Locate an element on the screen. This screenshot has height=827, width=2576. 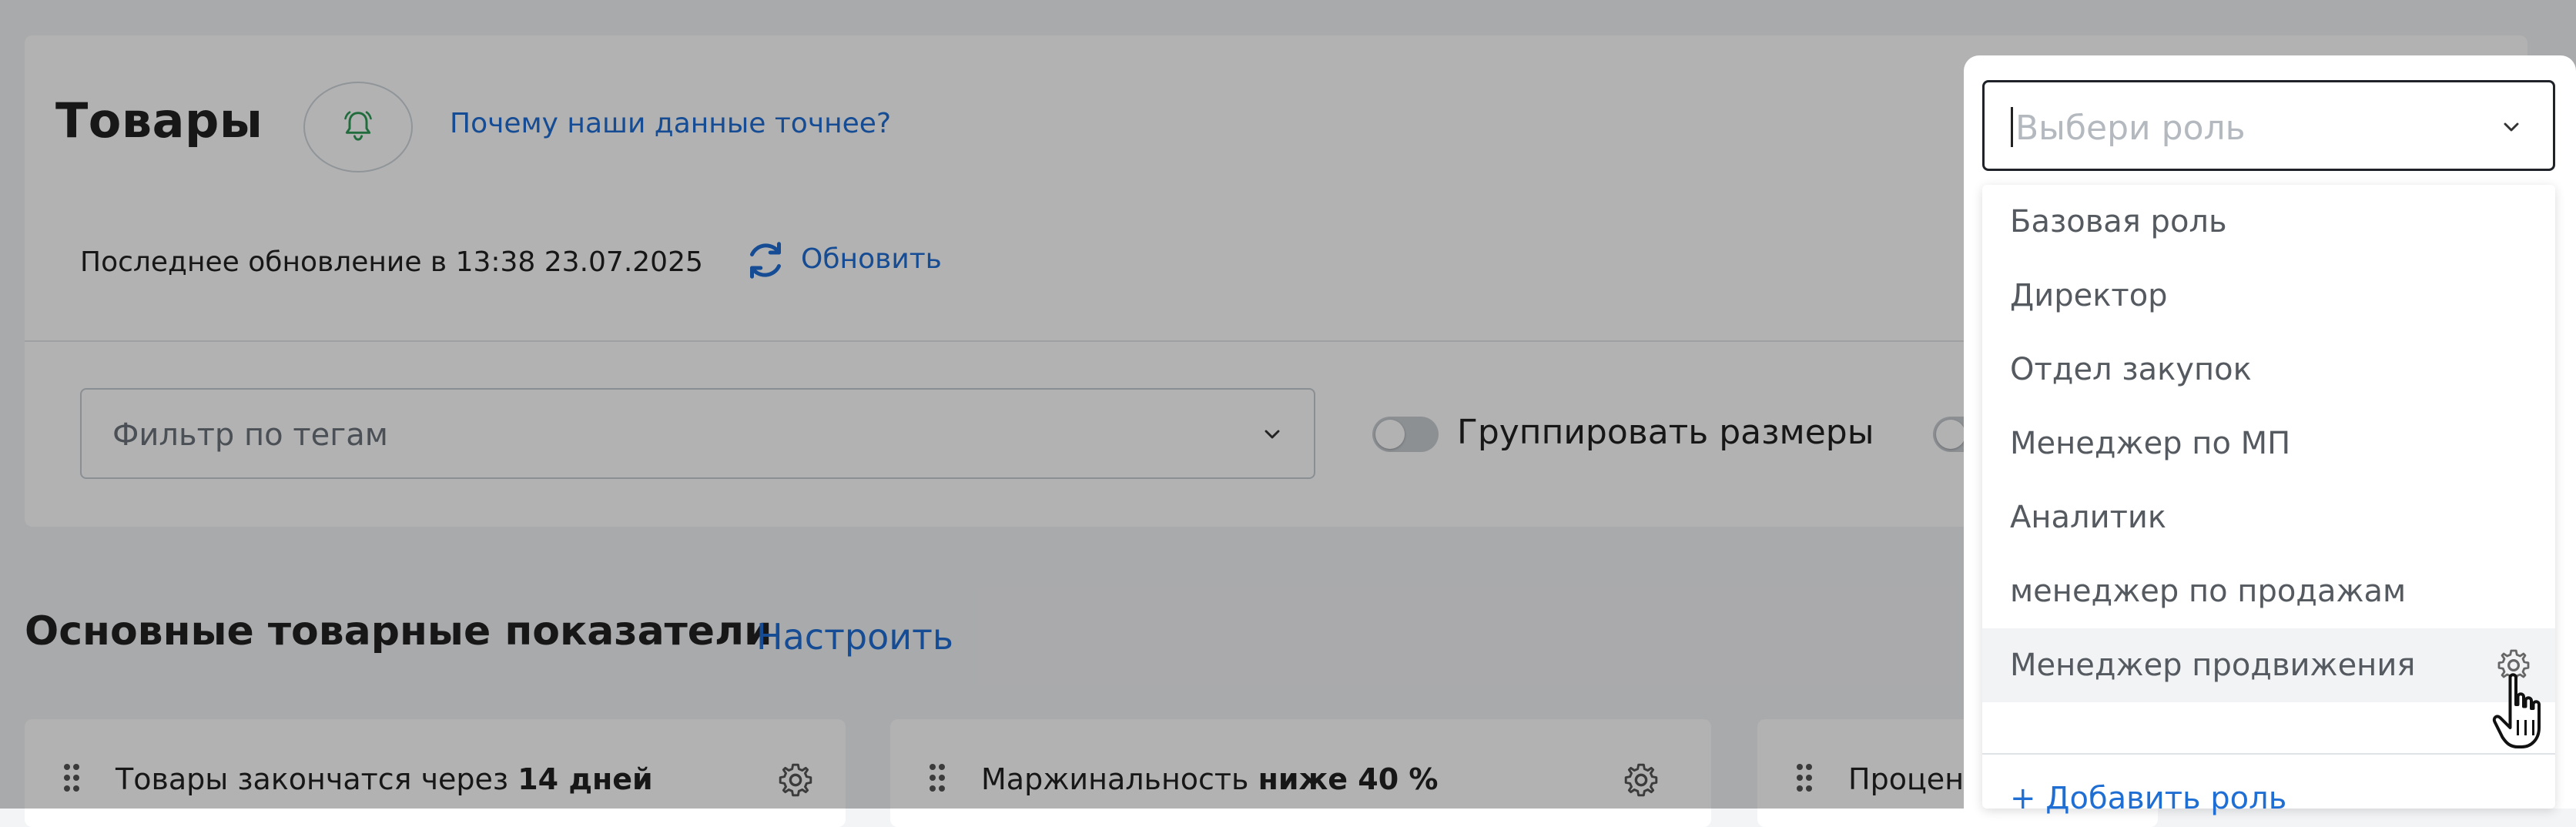
role-list-divider is located at coordinates (2268, 754).